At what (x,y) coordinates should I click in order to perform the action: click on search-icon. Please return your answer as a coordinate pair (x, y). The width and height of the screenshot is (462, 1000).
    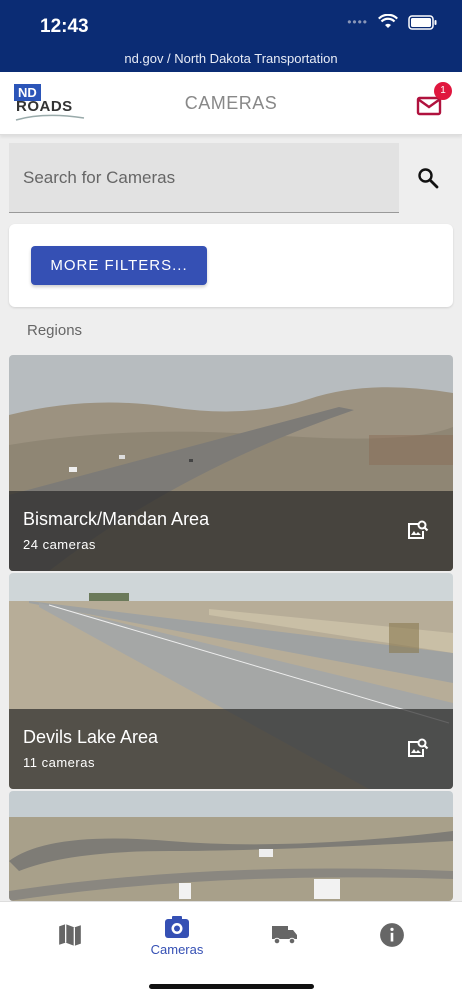
    Looking at the image, I should click on (428, 178).